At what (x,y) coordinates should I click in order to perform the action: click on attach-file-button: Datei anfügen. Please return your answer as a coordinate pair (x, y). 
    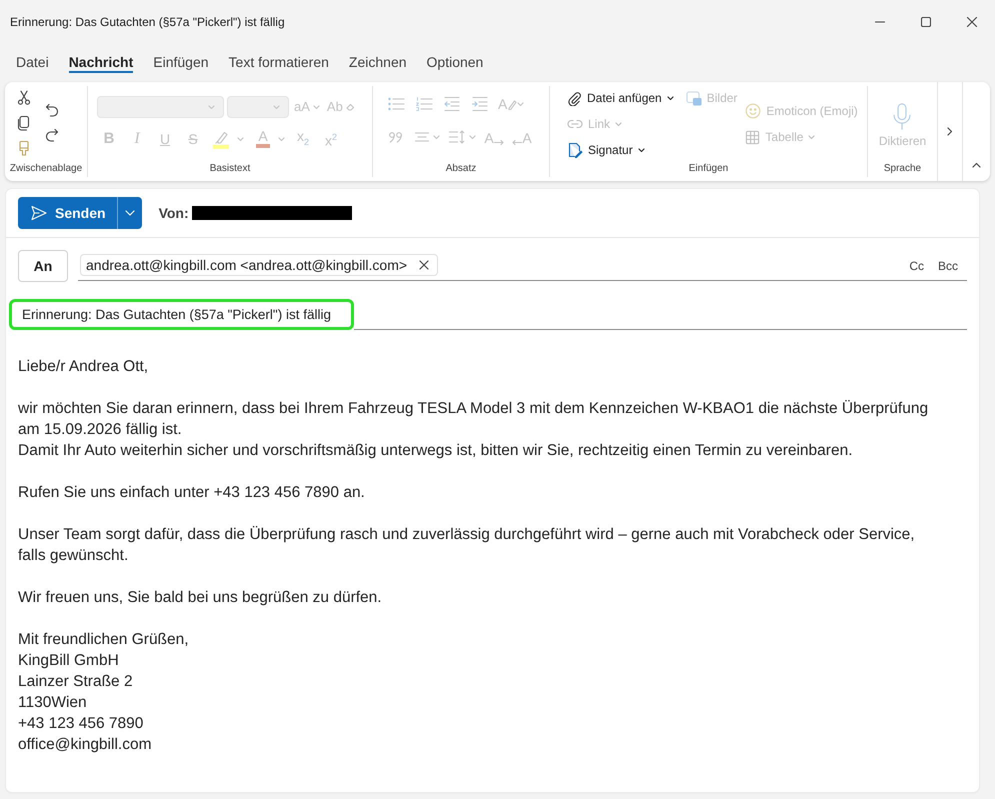
    Looking at the image, I should click on (620, 98).